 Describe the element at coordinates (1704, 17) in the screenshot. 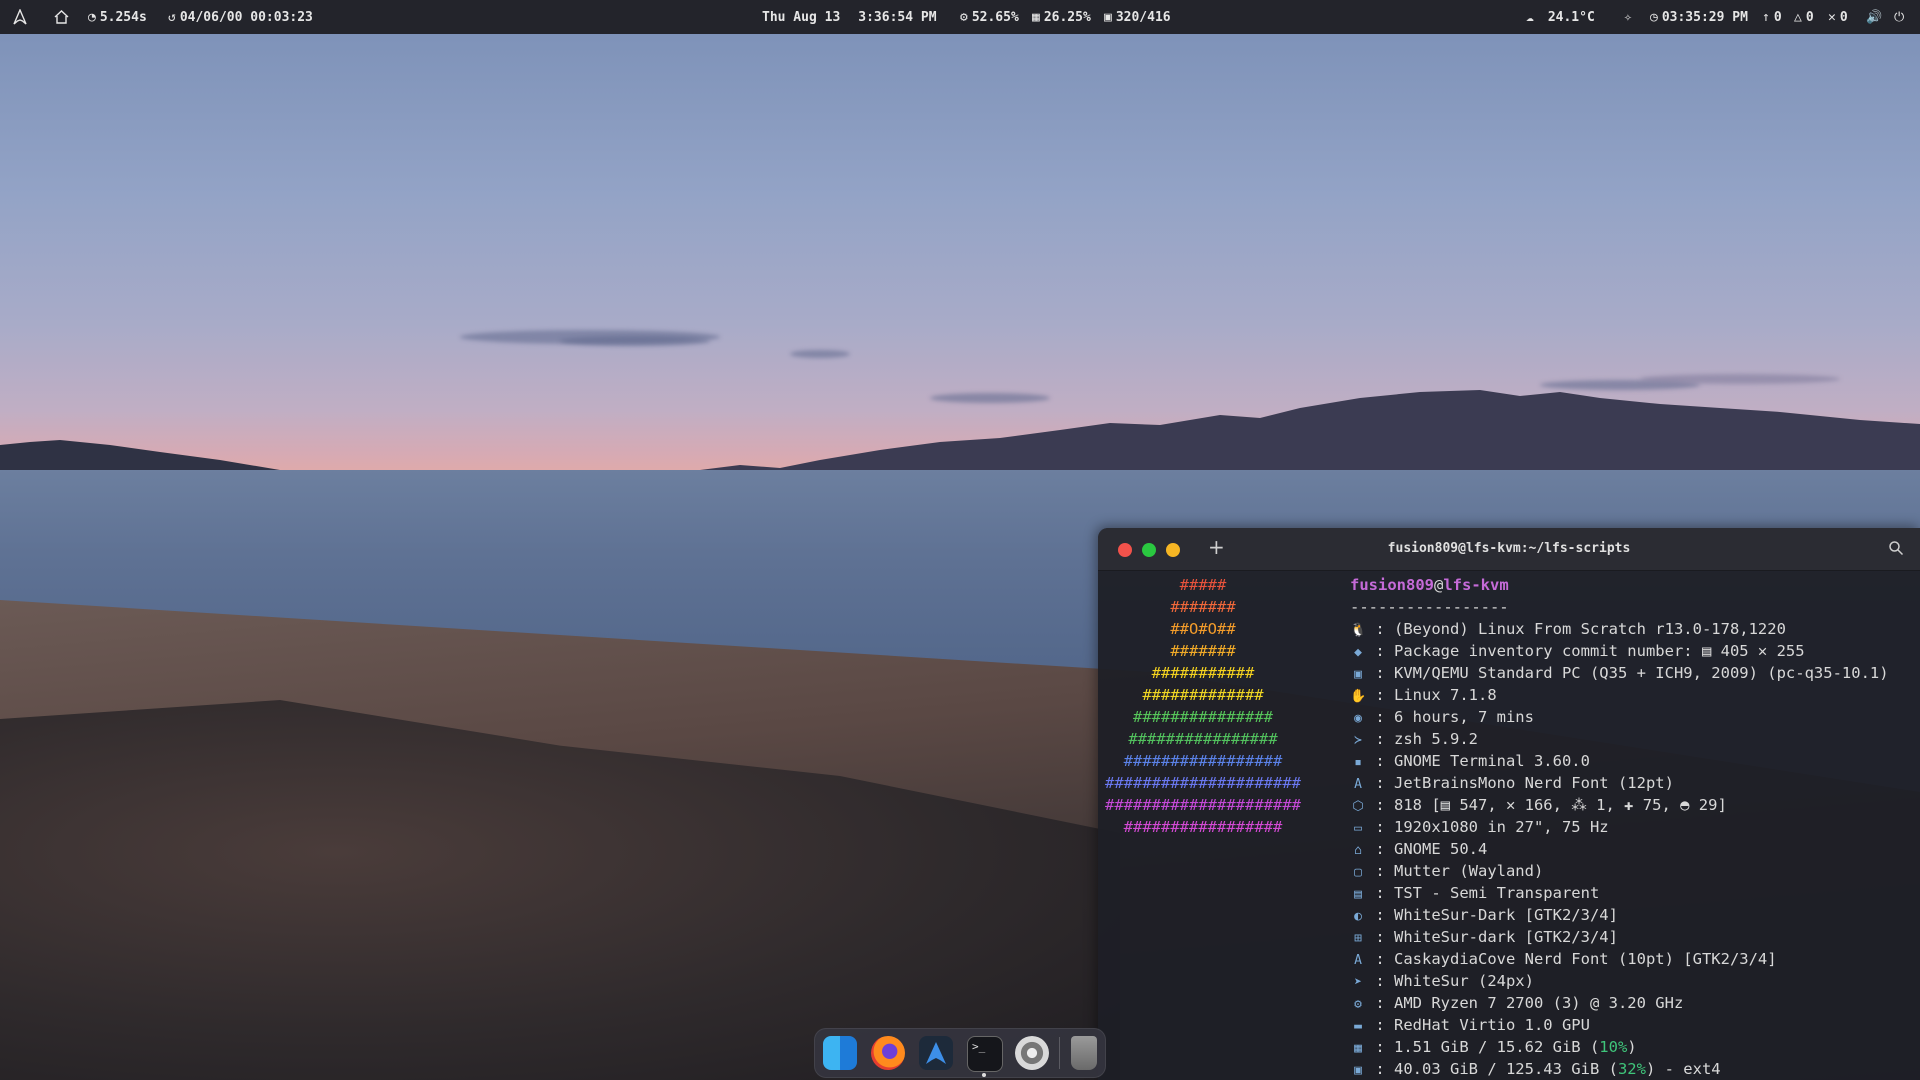

I see `clock-value: 03:35:29 PM` at that location.